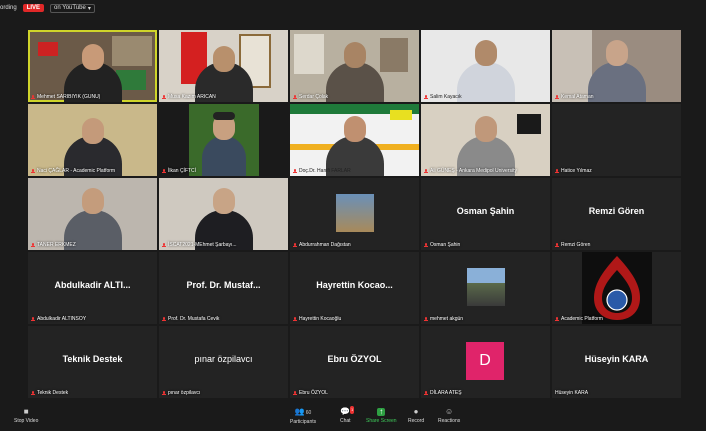  What do you see at coordinates (443, 319) in the screenshot?
I see `participant-label: mehmet akgün` at bounding box center [443, 319].